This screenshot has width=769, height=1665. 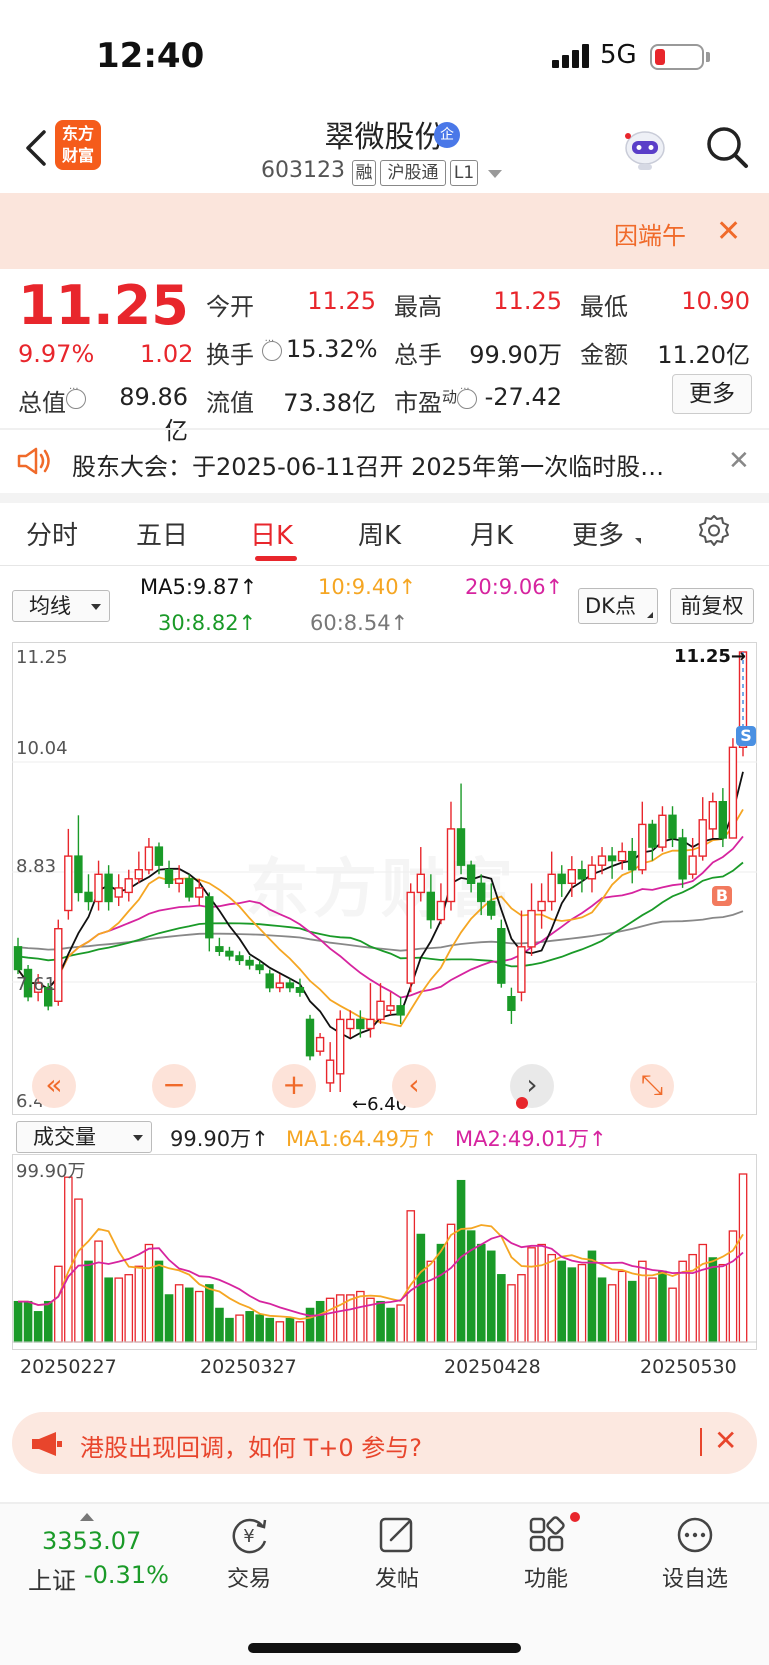 I want to click on tab-monthly-k: 月K, so click(x=491, y=533).